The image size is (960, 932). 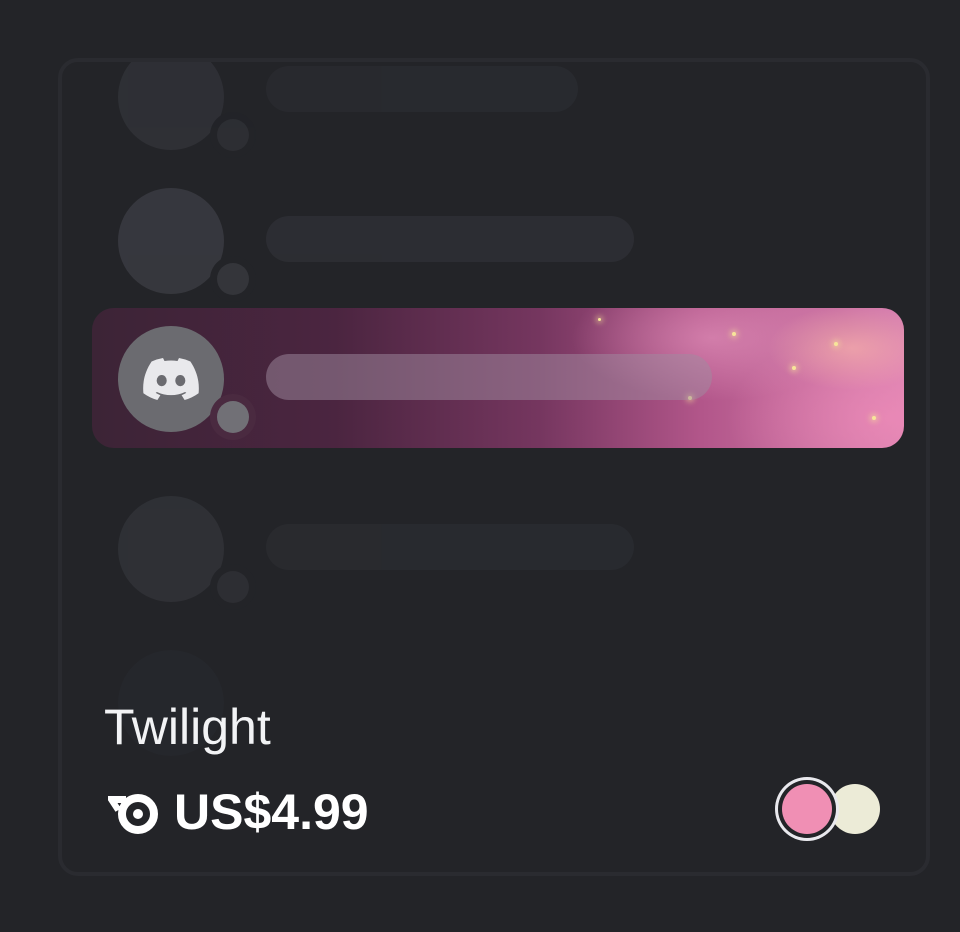 I want to click on swatch-cream, so click(x=855, y=809).